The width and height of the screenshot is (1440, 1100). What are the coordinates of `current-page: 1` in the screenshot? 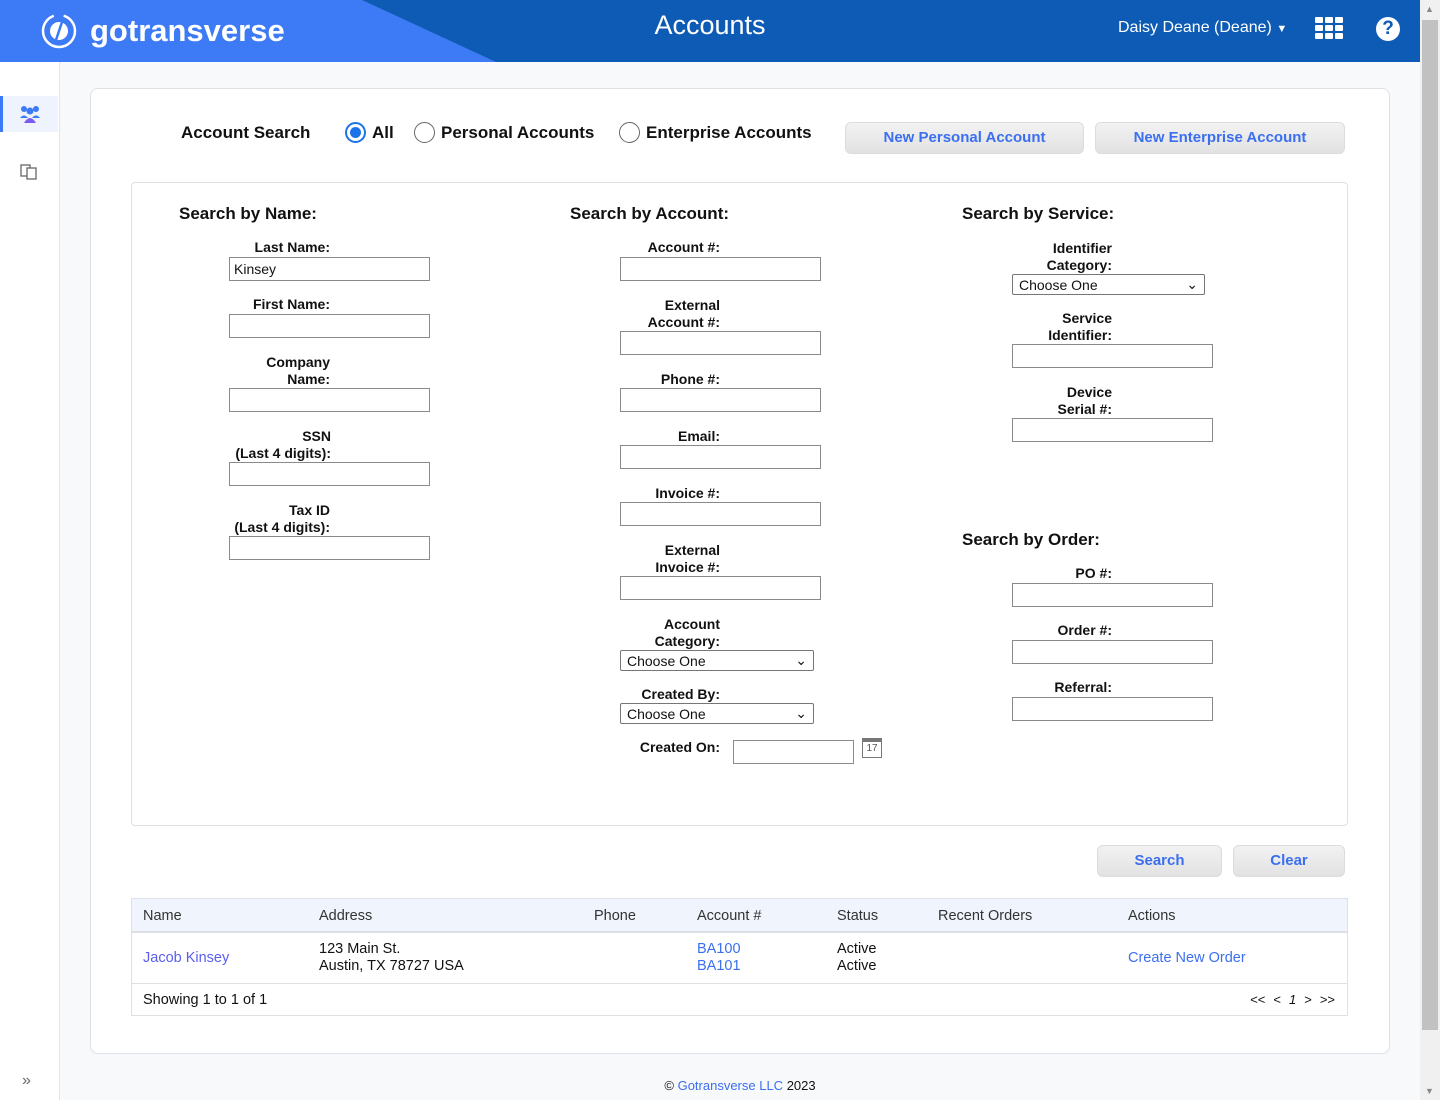 It's located at (1292, 999).